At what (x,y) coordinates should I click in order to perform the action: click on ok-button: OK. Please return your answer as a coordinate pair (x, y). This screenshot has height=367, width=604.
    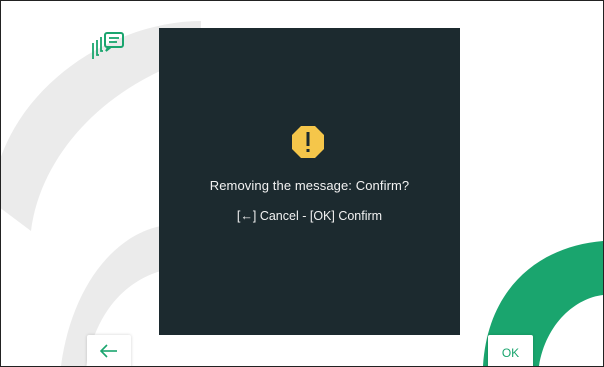
    Looking at the image, I should click on (510, 350).